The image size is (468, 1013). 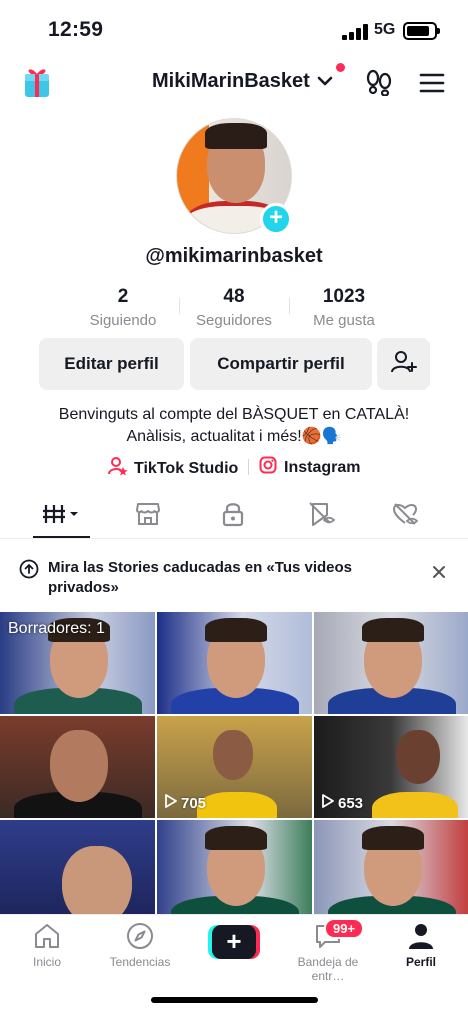 What do you see at coordinates (344, 296) in the screenshot?
I see `likes-count: 1023` at bounding box center [344, 296].